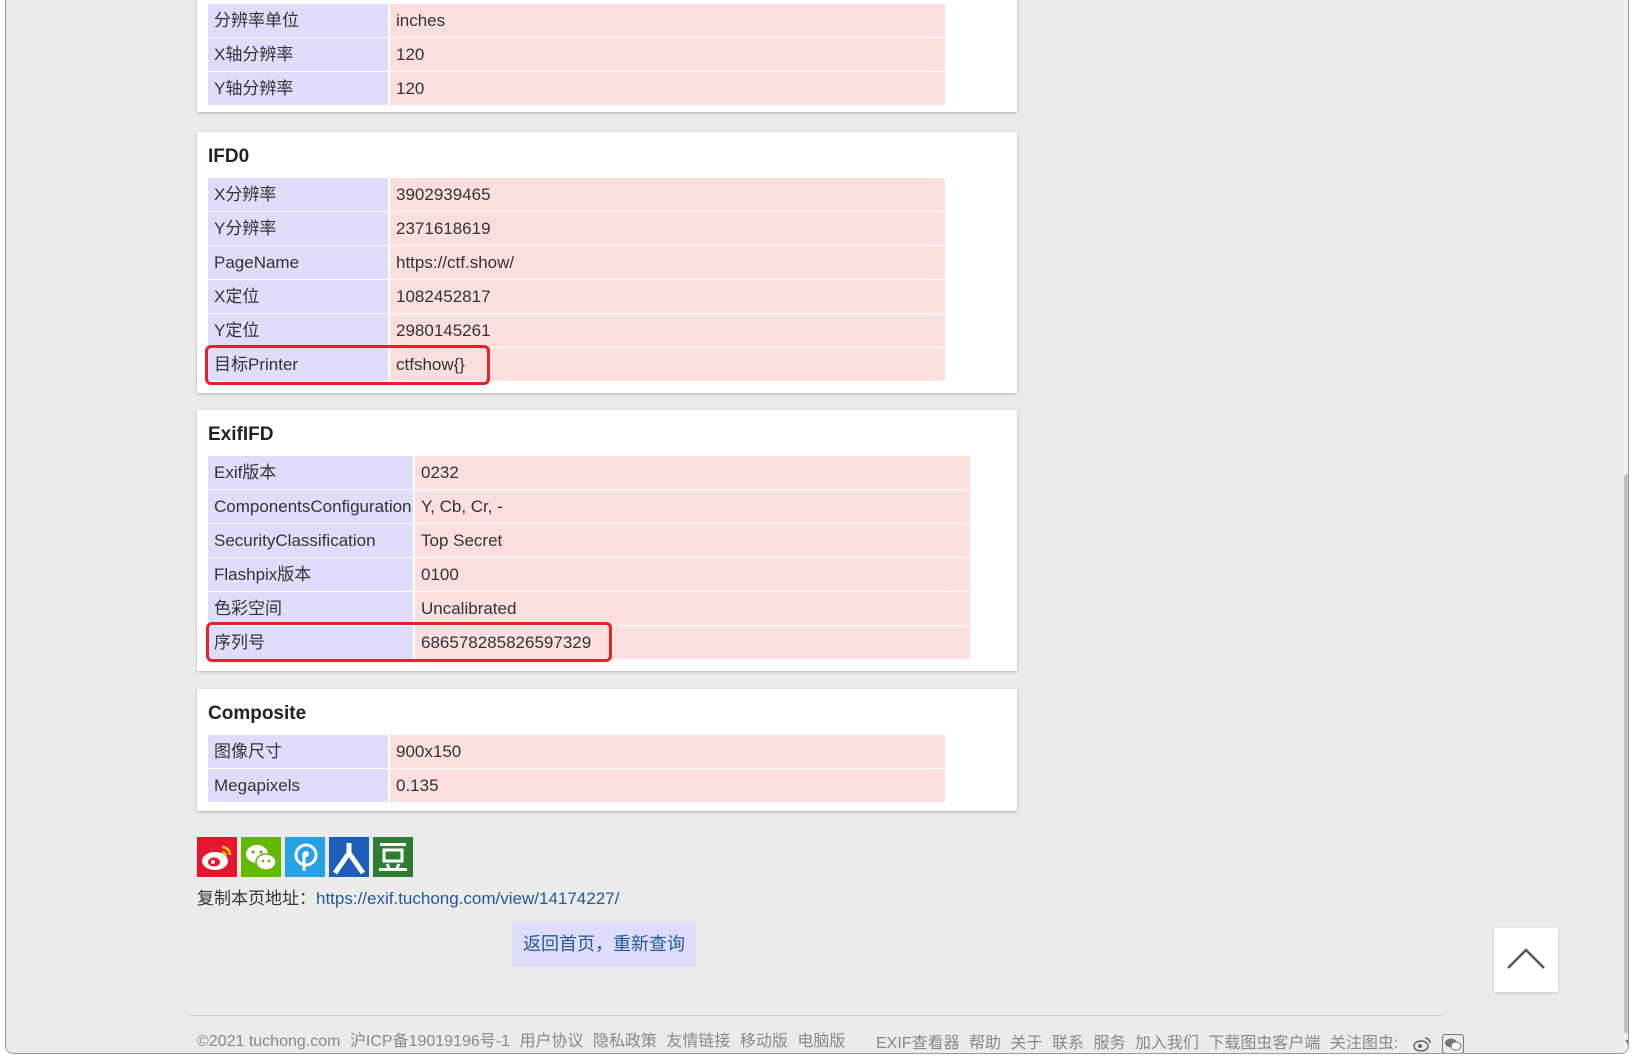  Describe the element at coordinates (430, 1041) in the screenshot. I see `icp-link: 沪ICP备19019196号-1` at that location.